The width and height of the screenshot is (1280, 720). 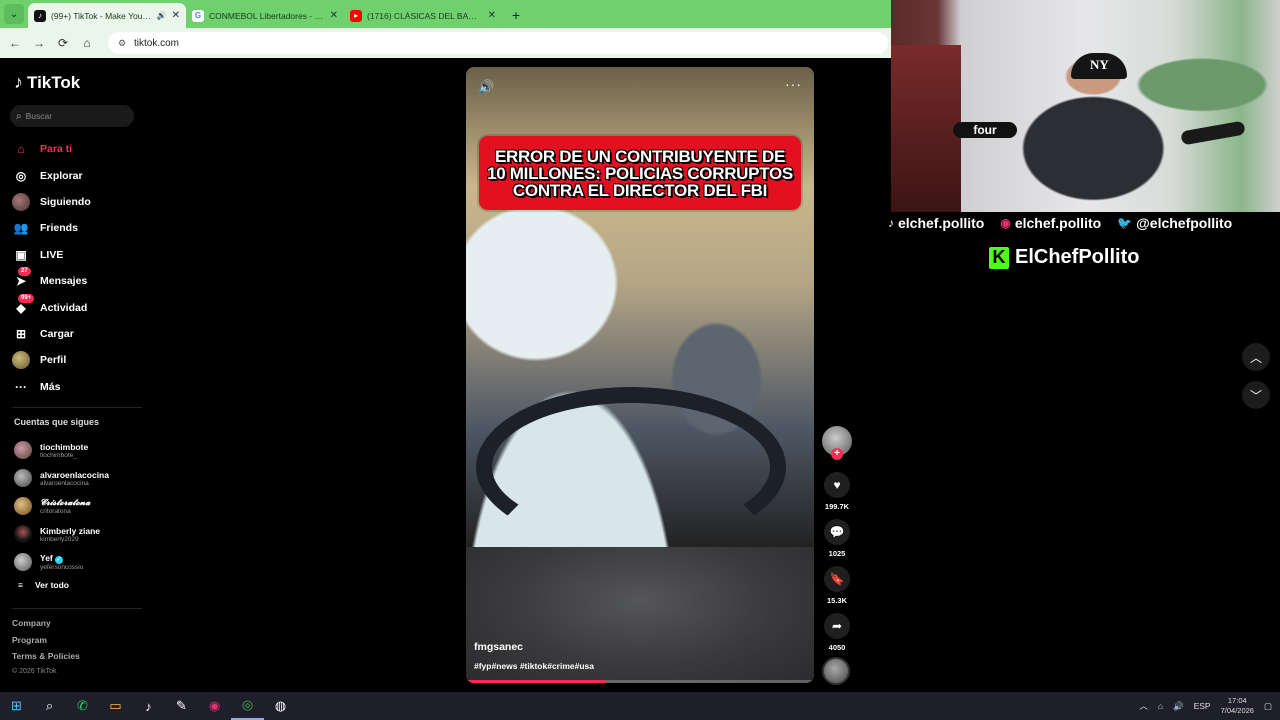 I want to click on nav-para-ti: ⌂ Para ti, so click(x=77, y=149).